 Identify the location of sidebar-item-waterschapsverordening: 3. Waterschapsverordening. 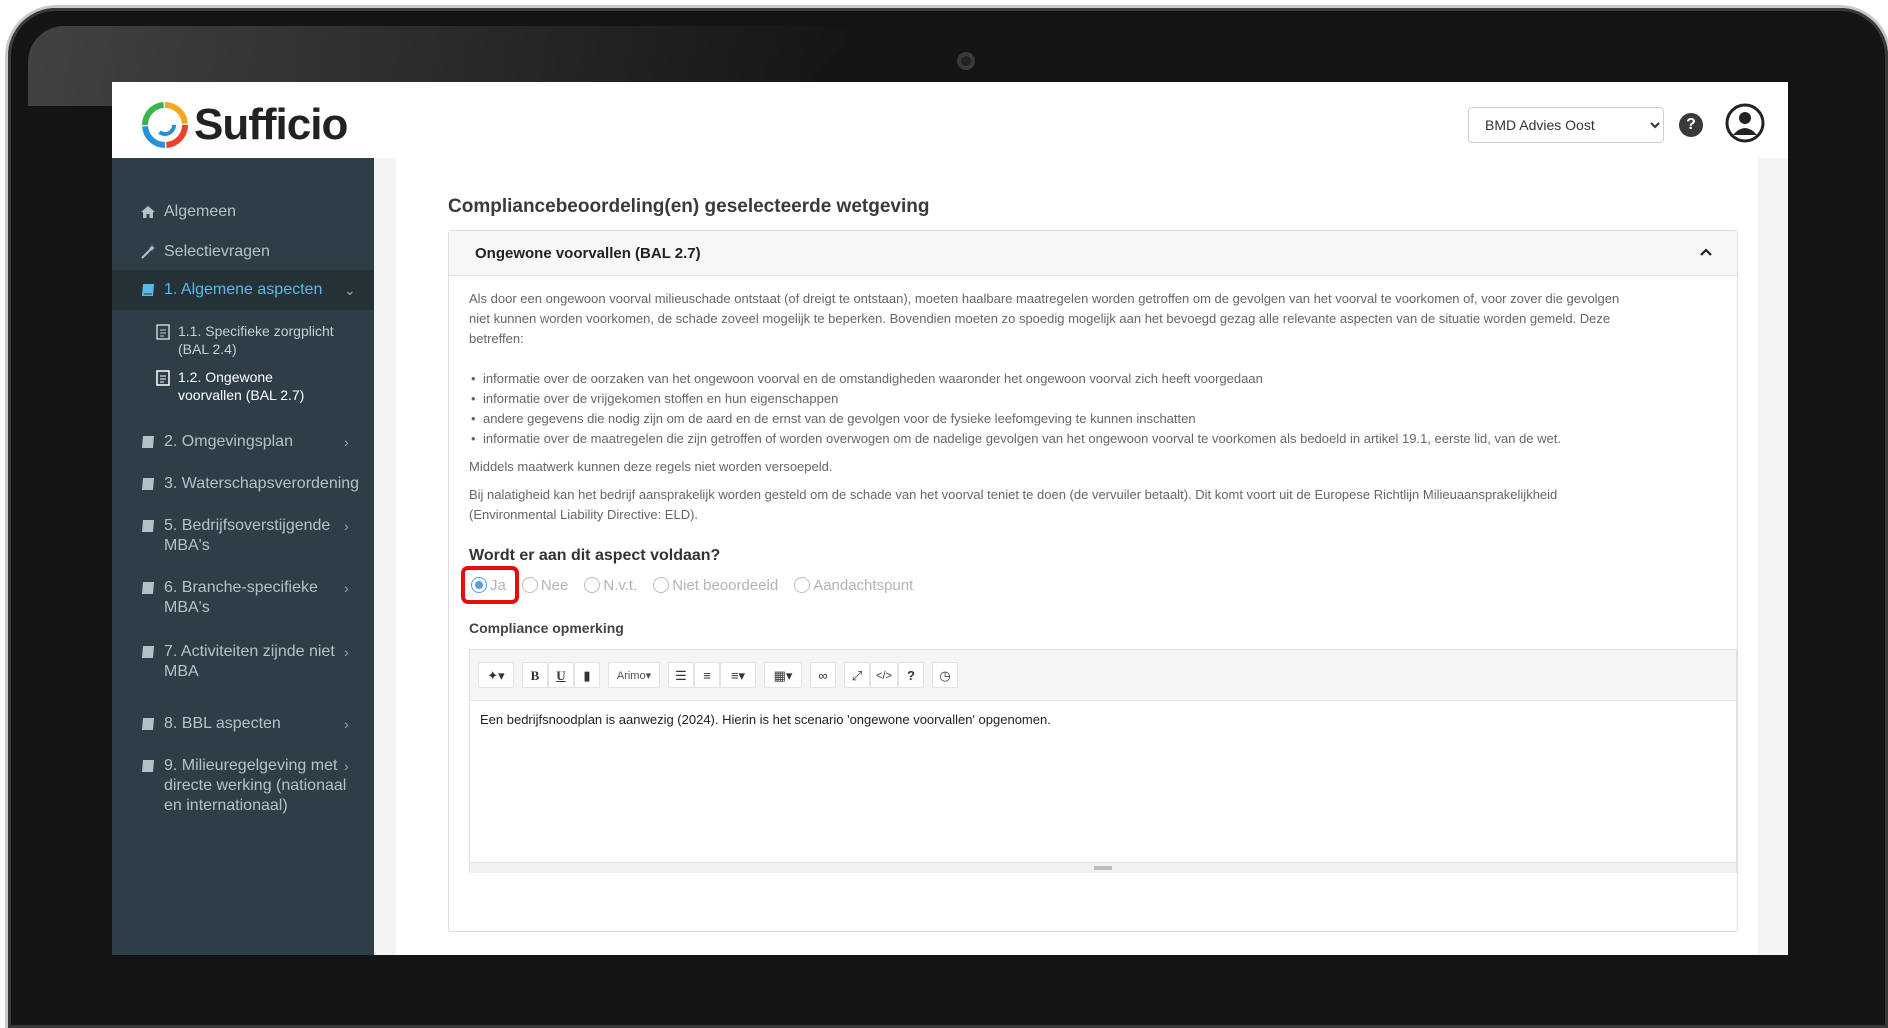
(243, 486).